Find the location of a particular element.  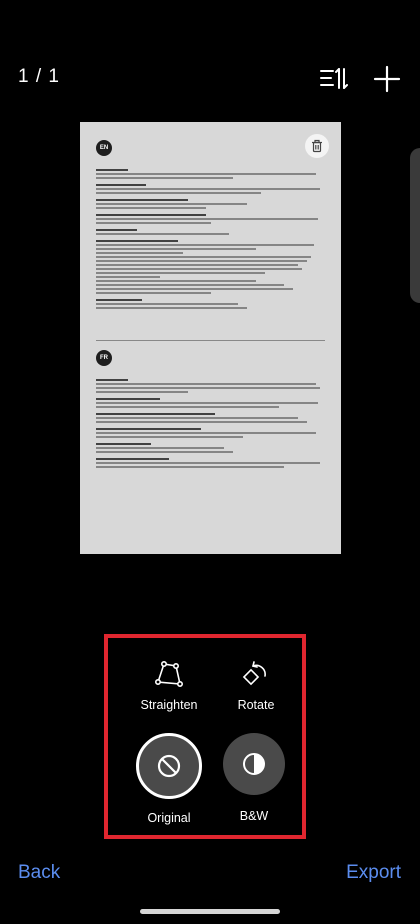

plus-icon is located at coordinates (387, 79).